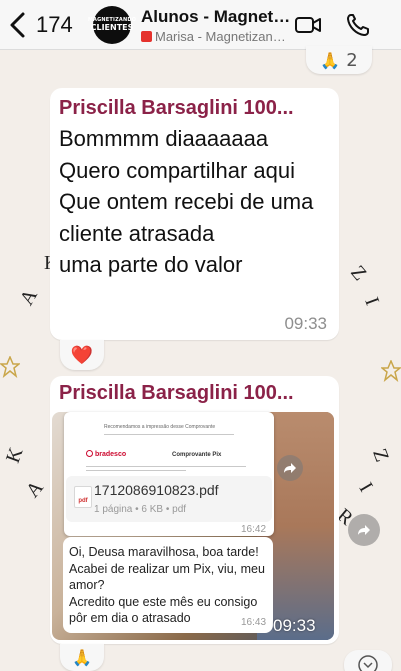 Image resolution: width=401 pixels, height=671 pixels. Describe the element at coordinates (308, 25) in the screenshot. I see `video-camera-icon` at that location.